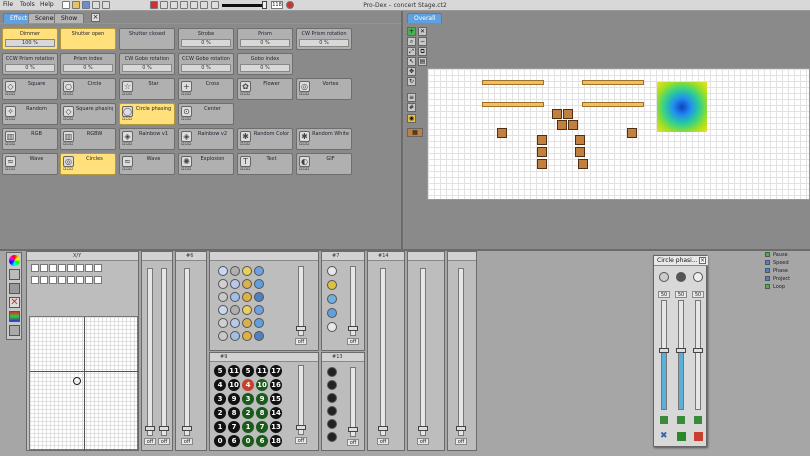  I want to click on stage-view, so click(618, 134).